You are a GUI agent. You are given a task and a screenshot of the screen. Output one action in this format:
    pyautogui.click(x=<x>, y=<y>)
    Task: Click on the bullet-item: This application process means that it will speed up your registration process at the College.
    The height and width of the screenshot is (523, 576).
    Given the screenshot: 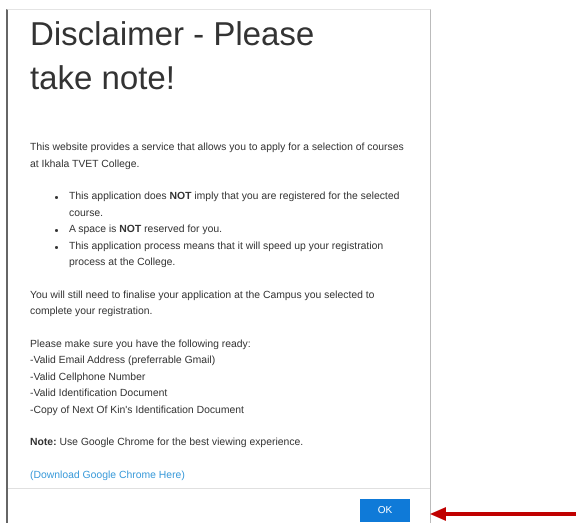 What is the action you would take?
    pyautogui.click(x=226, y=255)
    